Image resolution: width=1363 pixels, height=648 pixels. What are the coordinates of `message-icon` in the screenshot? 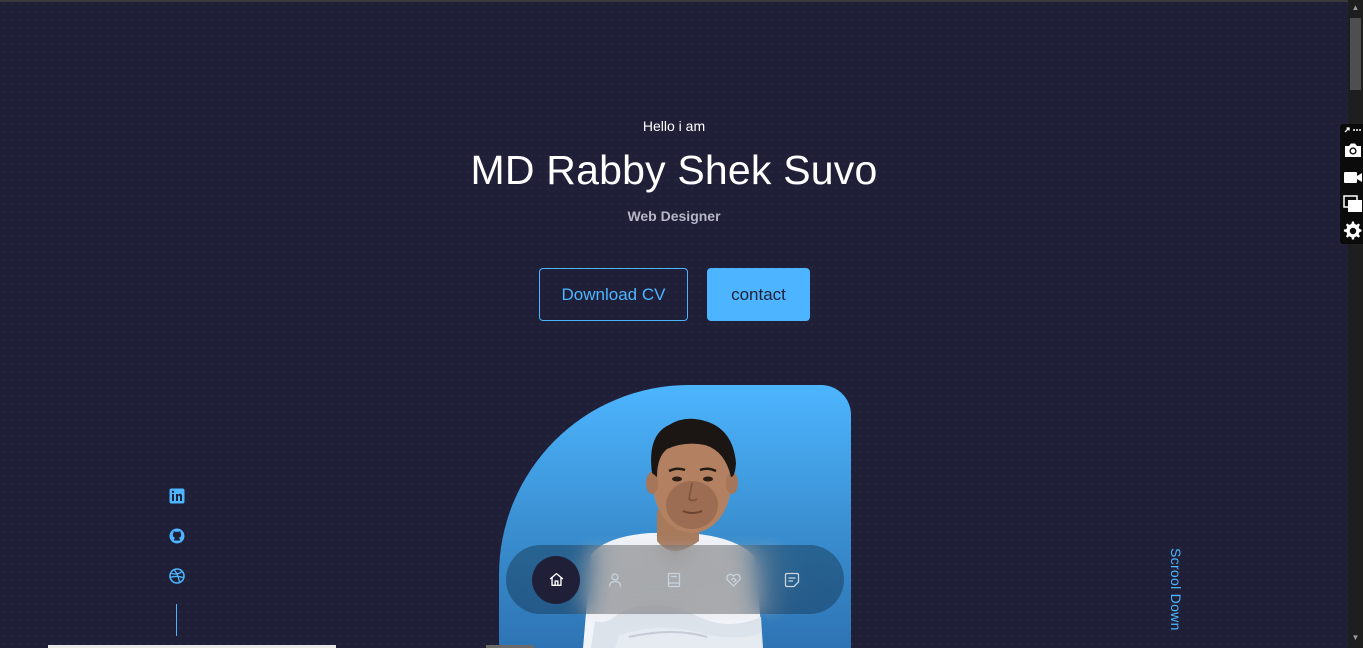 It's located at (792, 579).